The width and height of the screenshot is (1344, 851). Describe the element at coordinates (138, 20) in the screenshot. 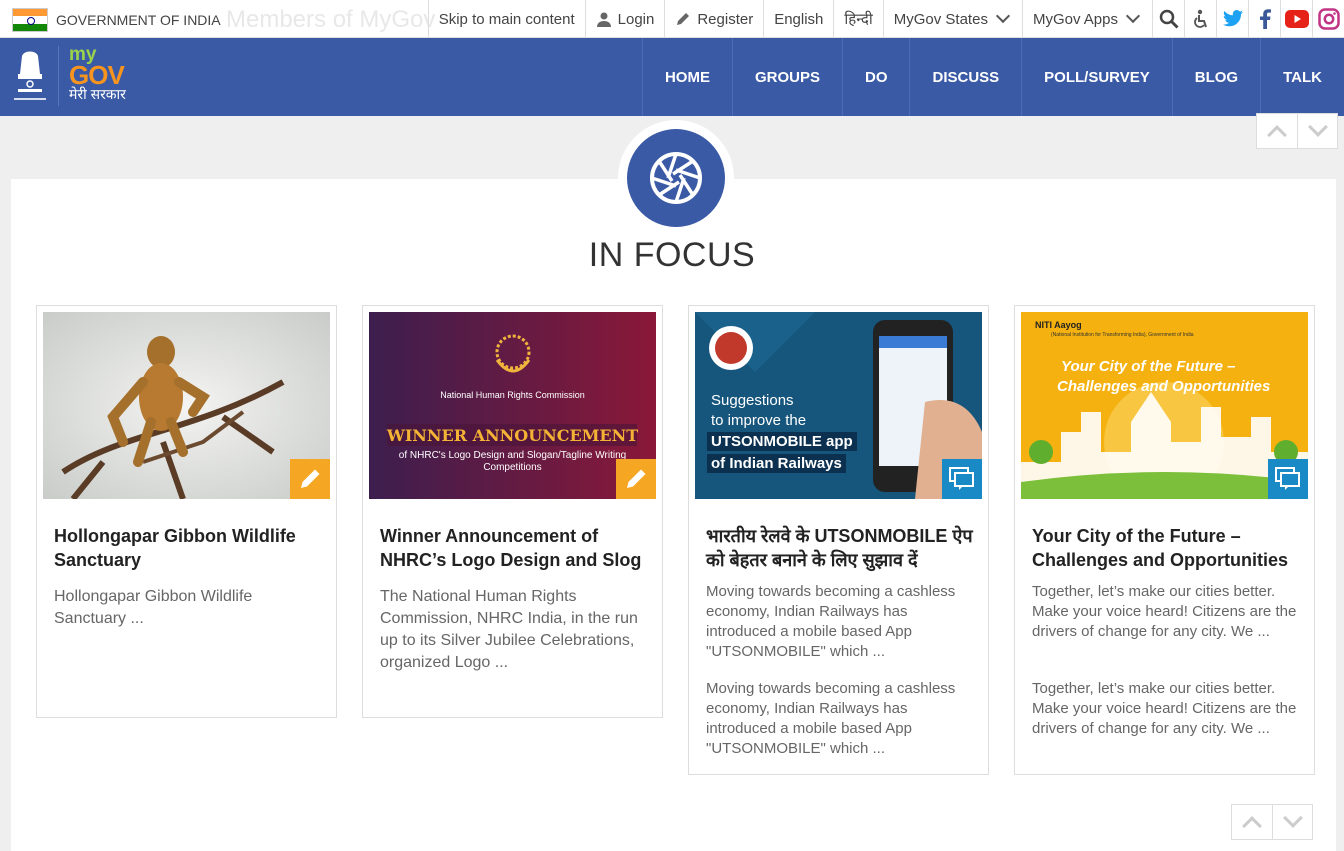

I see `government-label: GOVERNMENT OF INDIA` at that location.